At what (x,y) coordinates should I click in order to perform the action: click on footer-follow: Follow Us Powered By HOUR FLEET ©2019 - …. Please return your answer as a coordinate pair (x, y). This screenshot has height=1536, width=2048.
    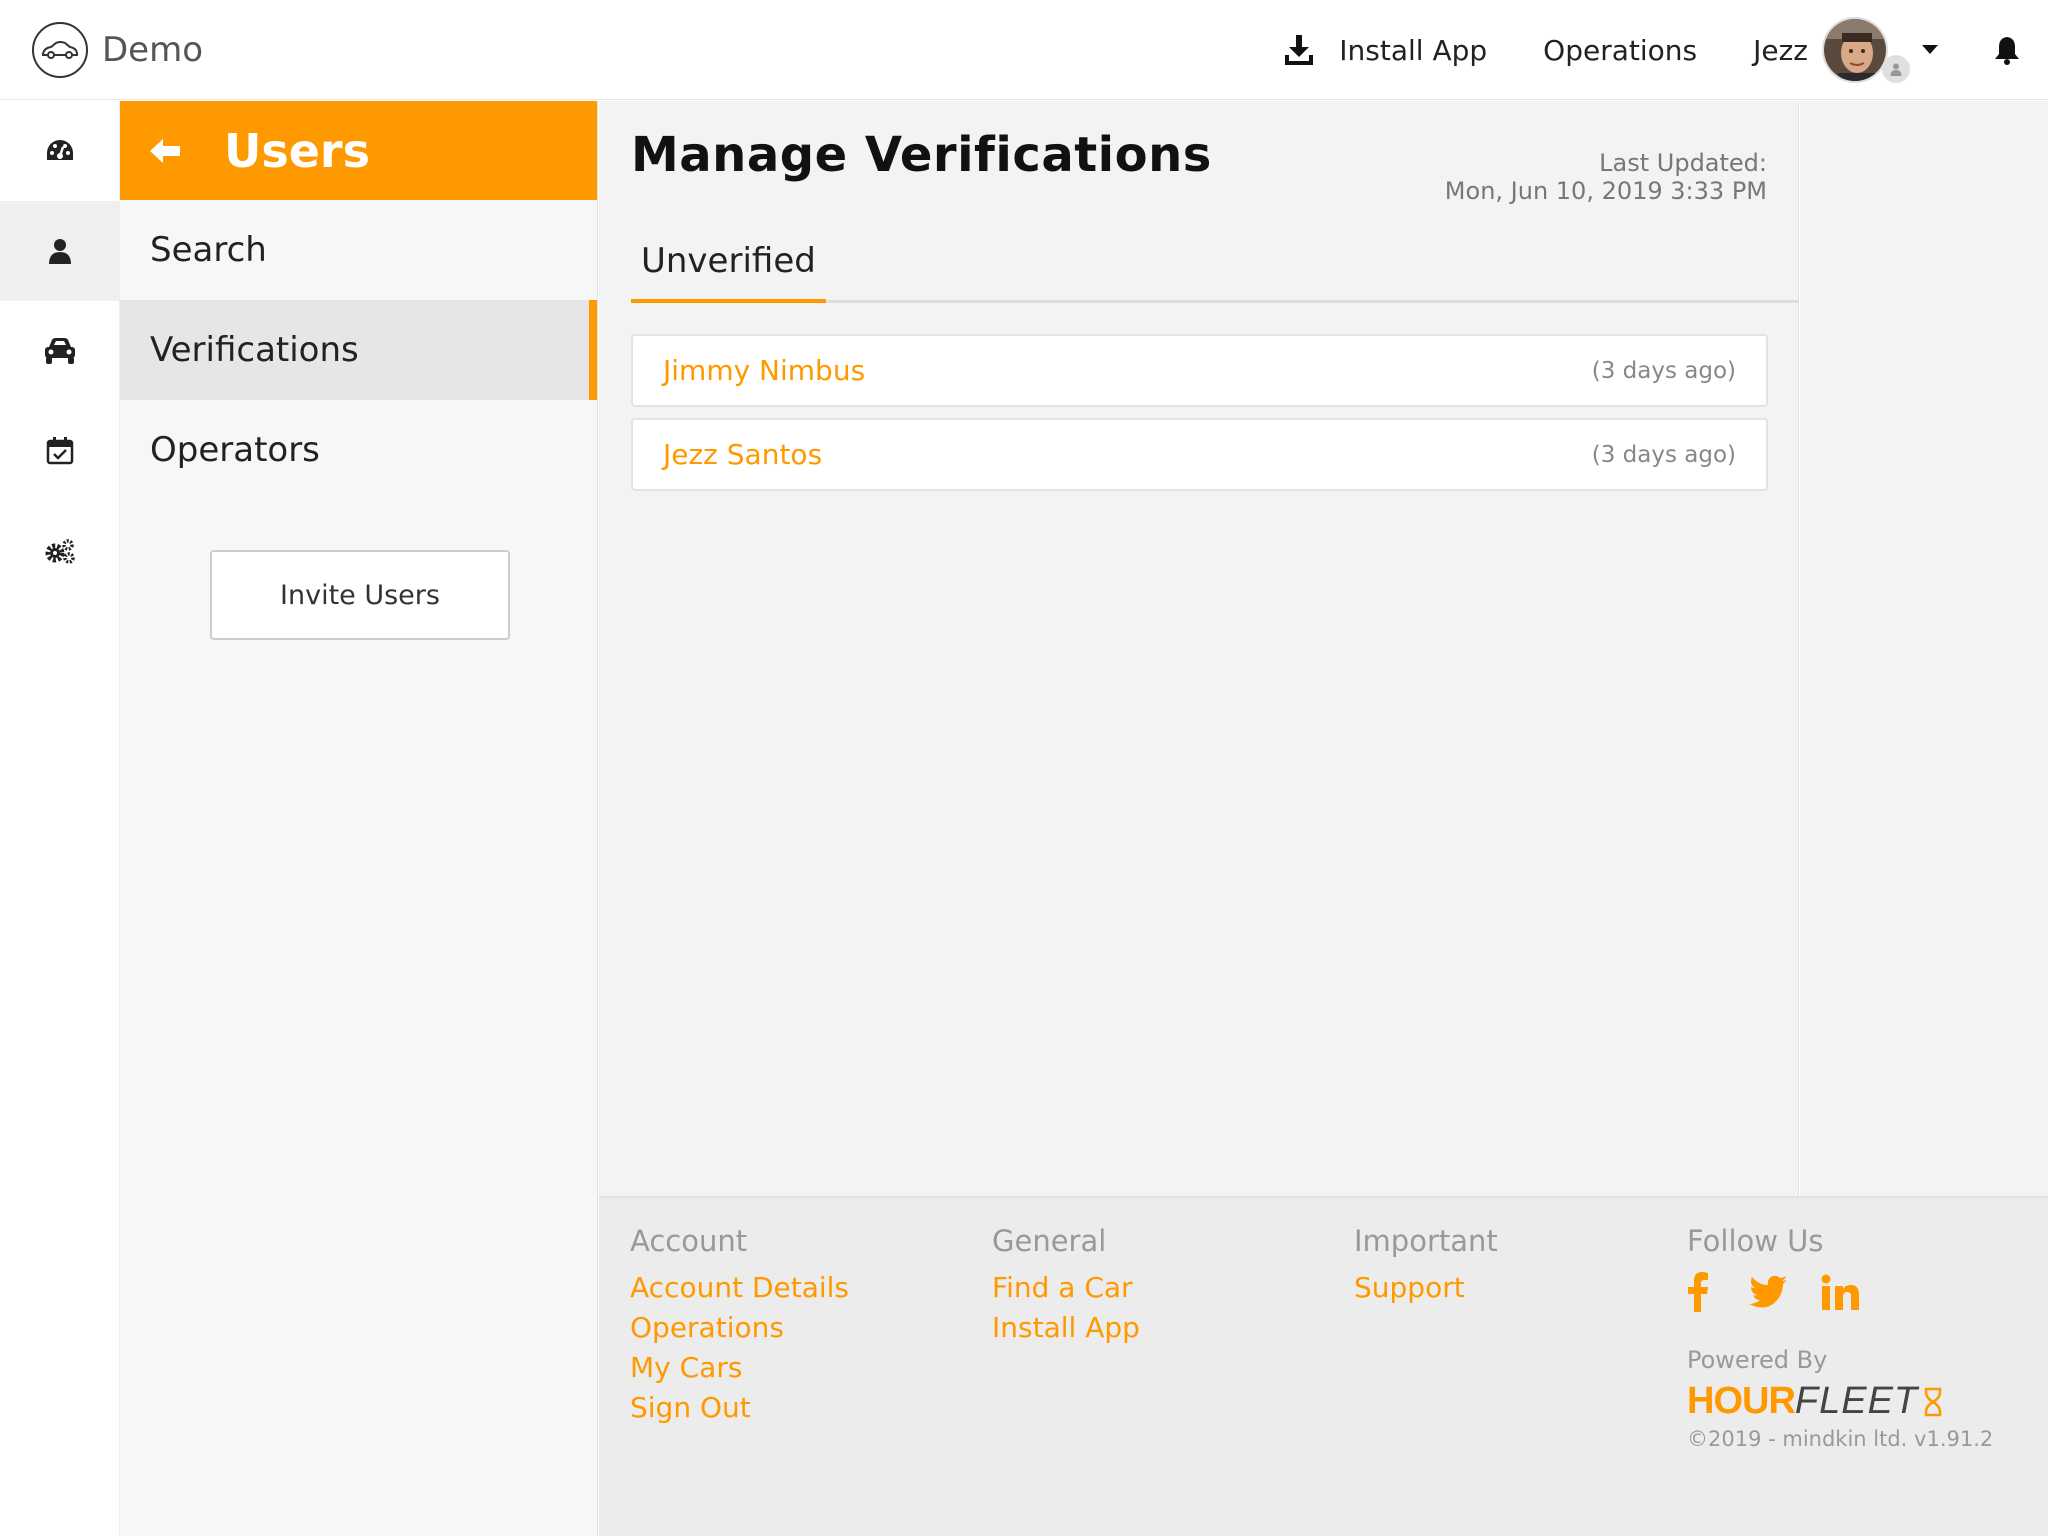
    Looking at the image, I should click on (1840, 1337).